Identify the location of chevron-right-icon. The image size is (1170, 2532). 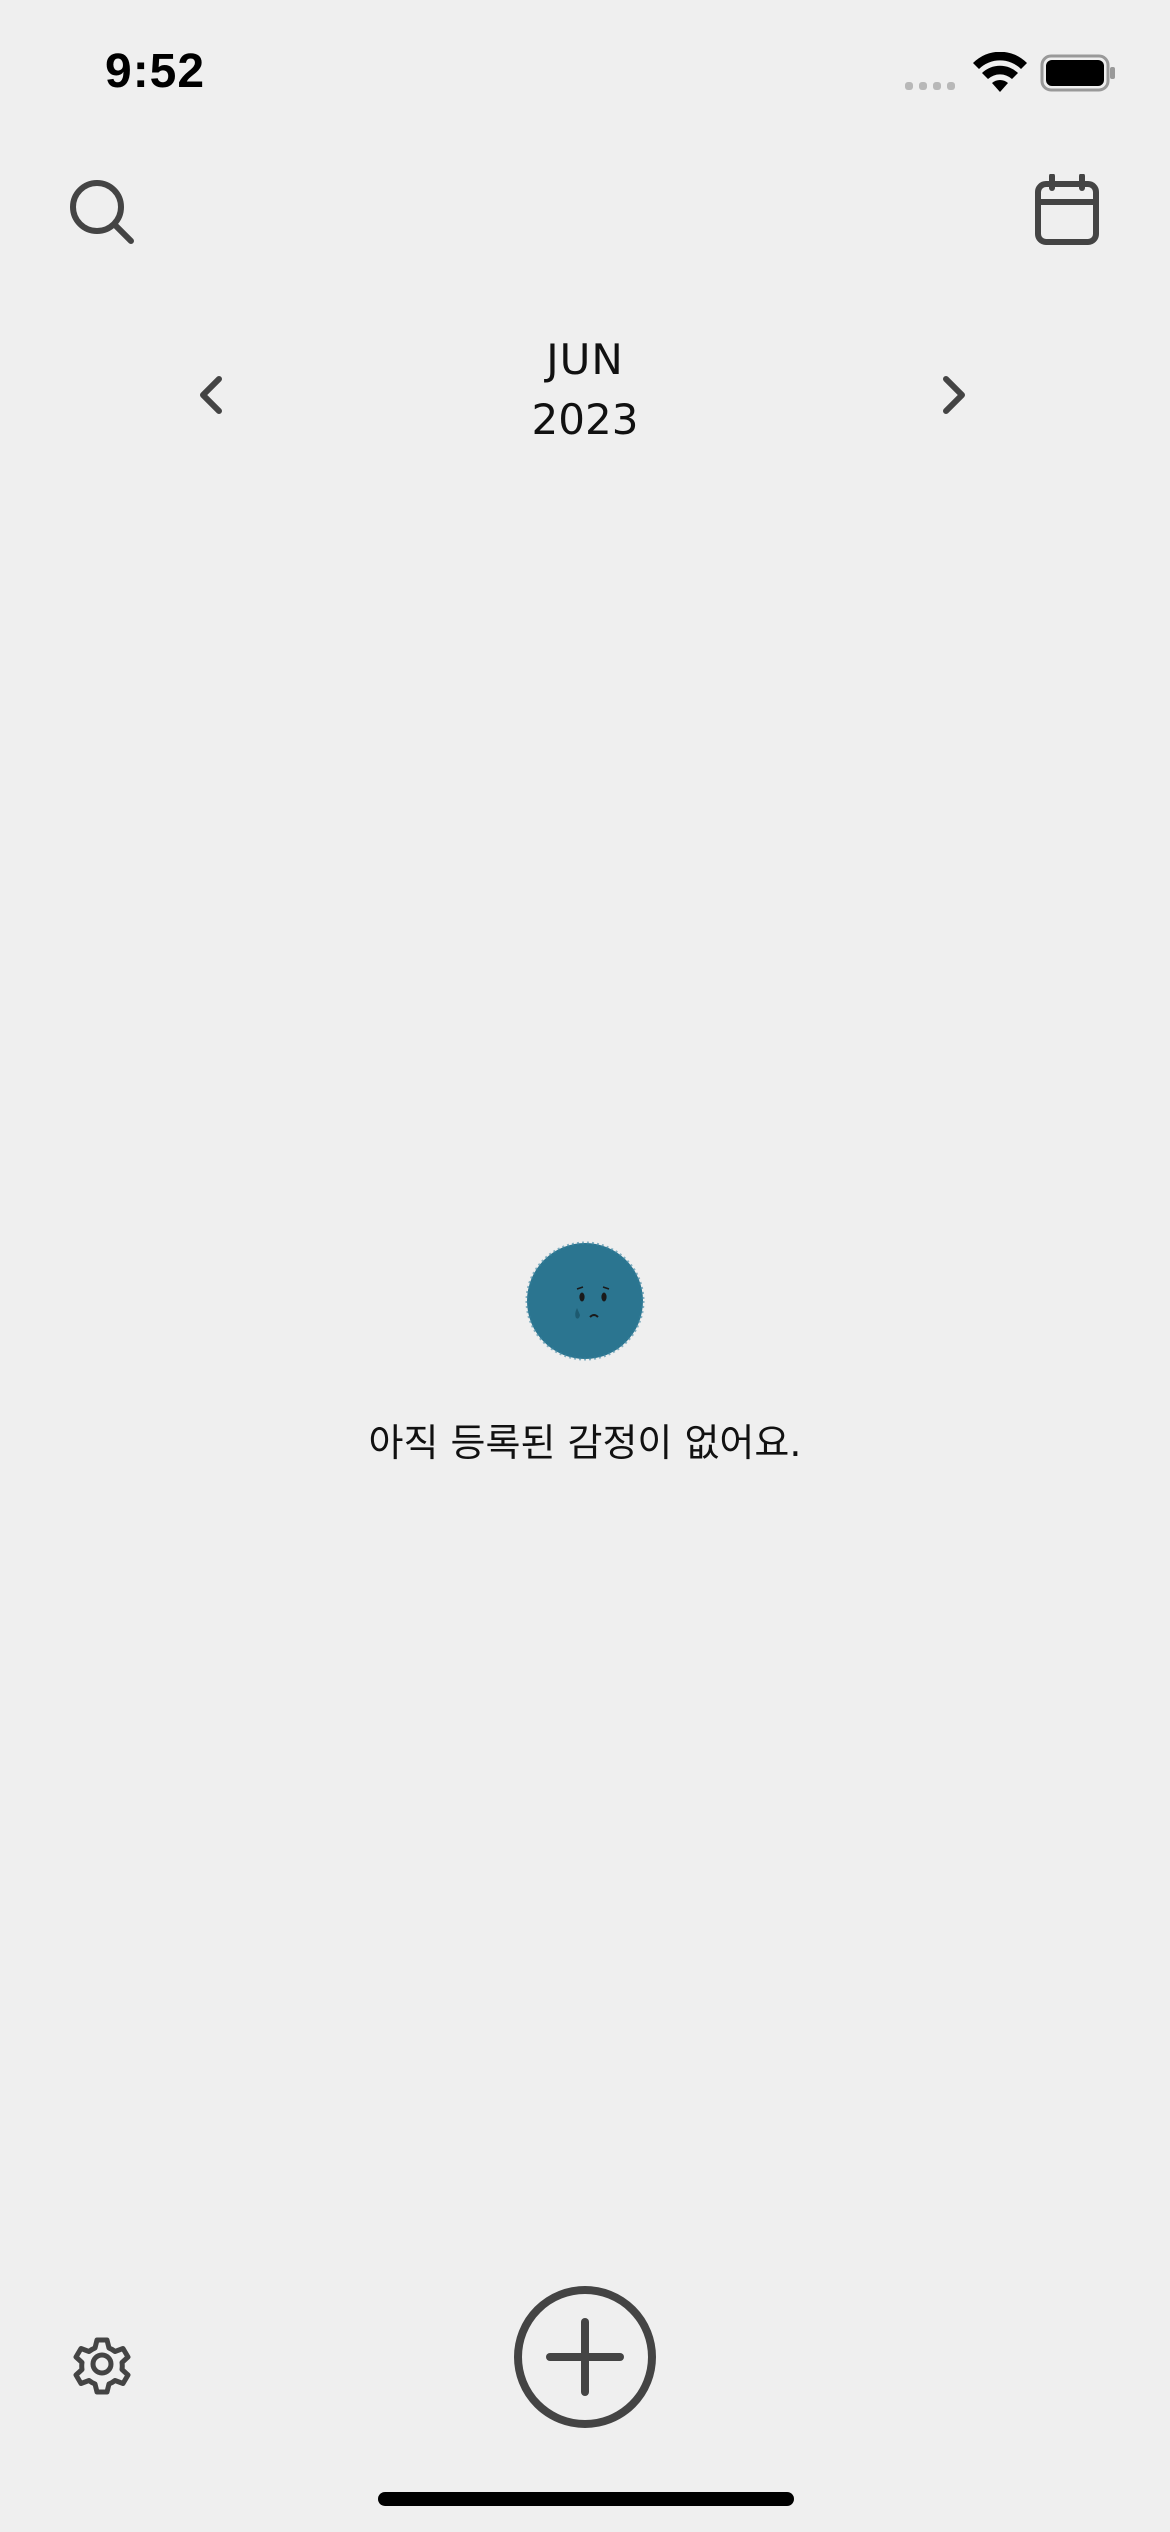
(954, 395).